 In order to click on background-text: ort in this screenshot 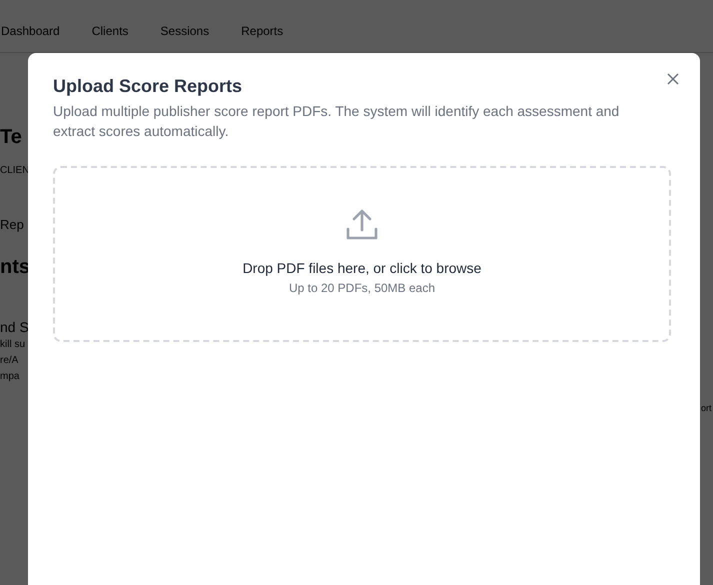, I will do `click(707, 408)`.